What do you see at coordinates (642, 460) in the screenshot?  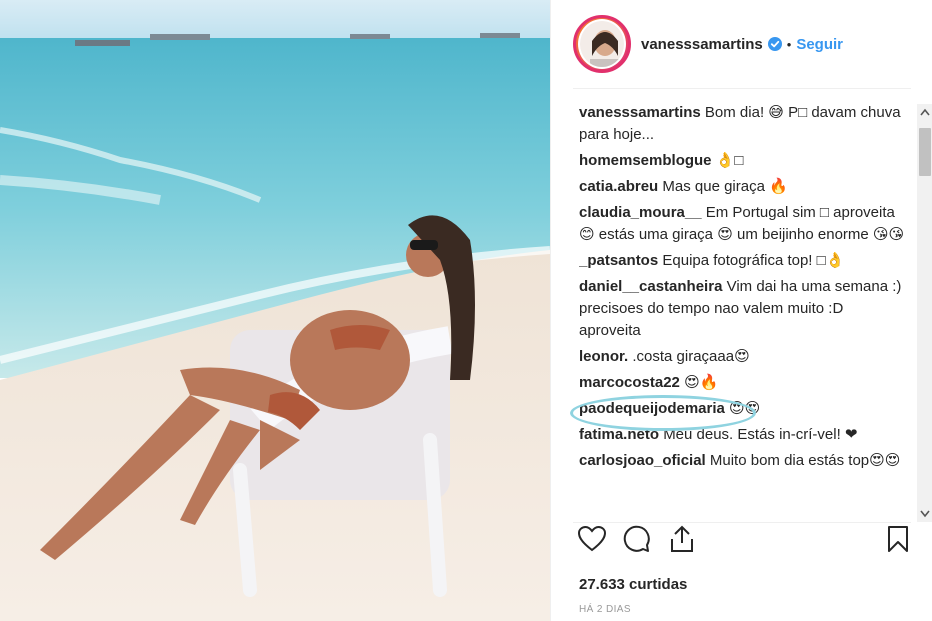 I see `comment-username: carlosjoao_oficial` at bounding box center [642, 460].